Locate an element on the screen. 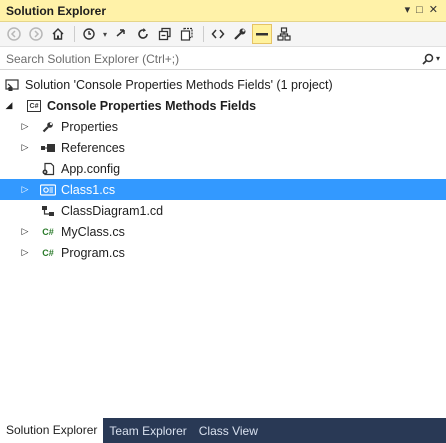  expanded-arrow-icon: ◢ is located at coordinates (9, 105).